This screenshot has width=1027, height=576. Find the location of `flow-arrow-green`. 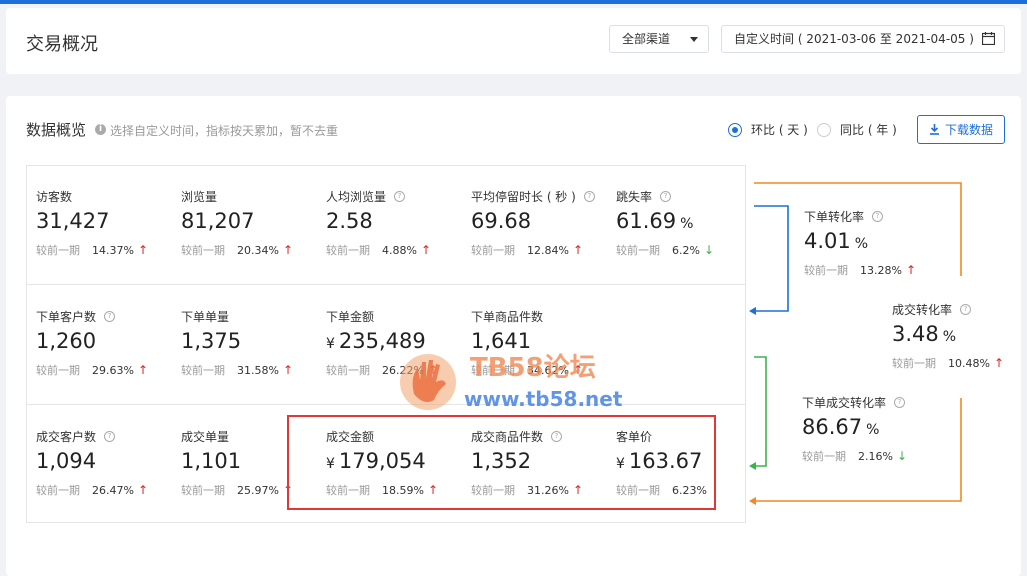

flow-arrow-green is located at coordinates (752, 466).